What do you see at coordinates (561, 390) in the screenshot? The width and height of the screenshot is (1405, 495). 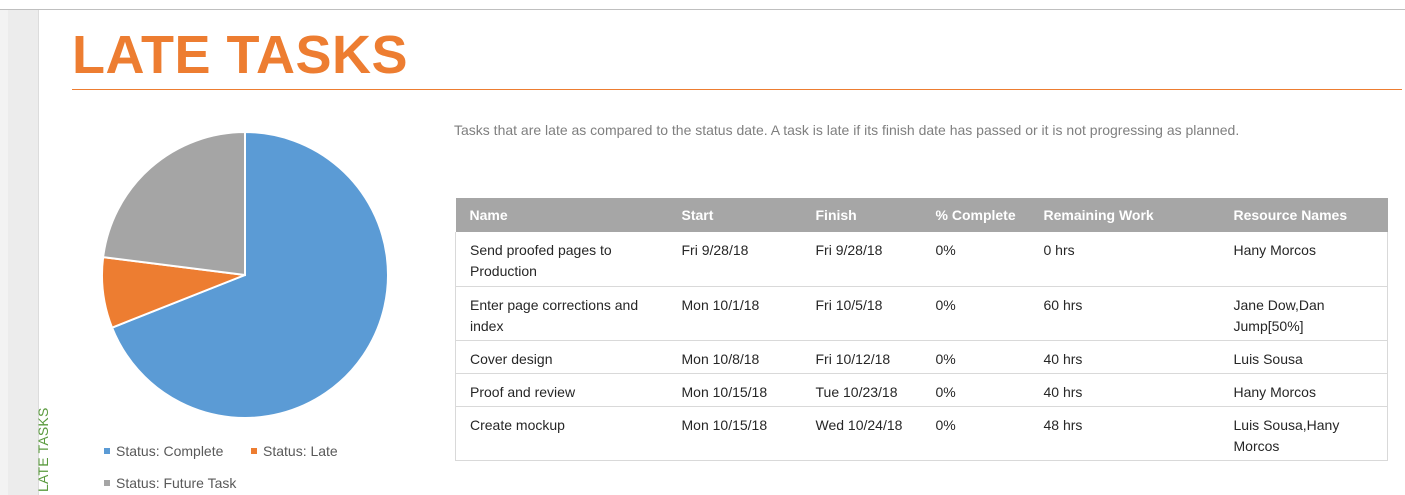 I see `cell-name: Proof and review` at bounding box center [561, 390].